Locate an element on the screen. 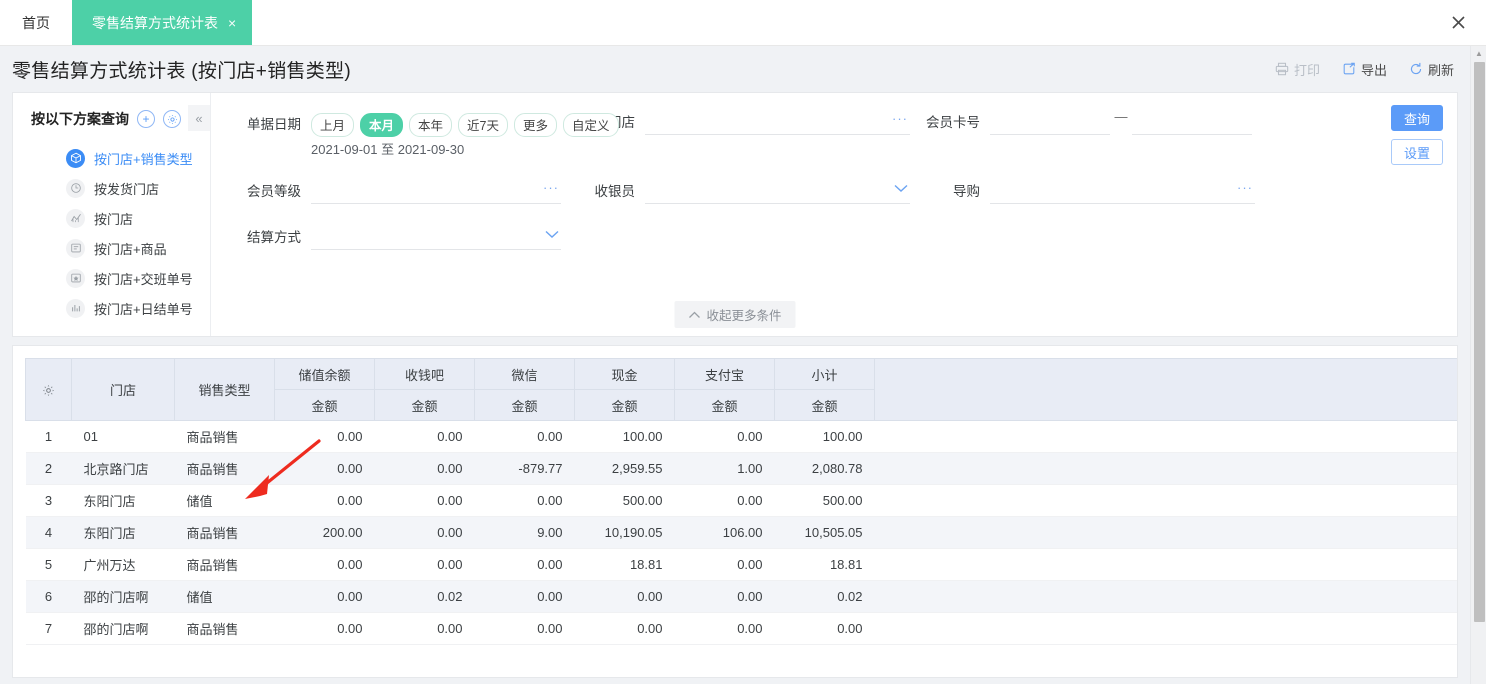  row-alipay: 1.00 is located at coordinates (724, 468).